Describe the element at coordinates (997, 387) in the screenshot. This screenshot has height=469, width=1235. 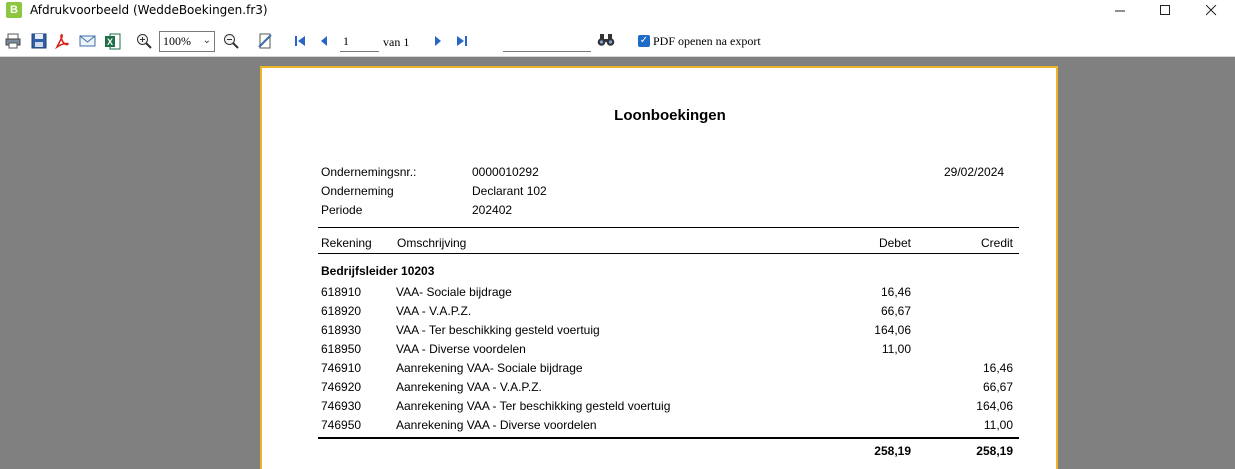
I see `row-credit: 66,67` at that location.